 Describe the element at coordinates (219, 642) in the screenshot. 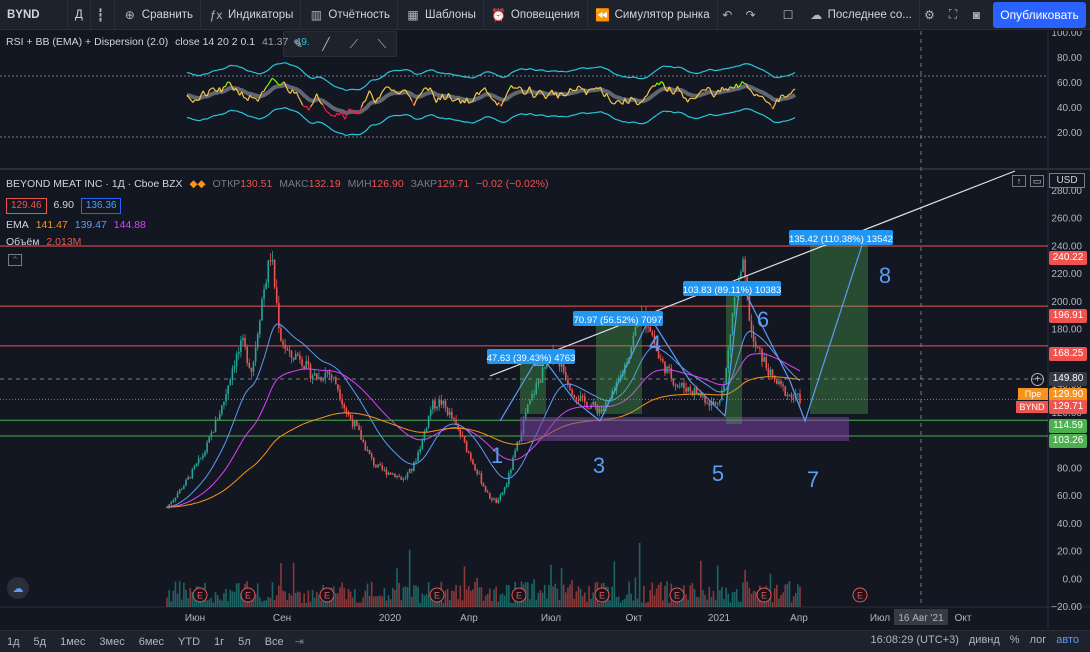

I see `range-button: 1г` at that location.